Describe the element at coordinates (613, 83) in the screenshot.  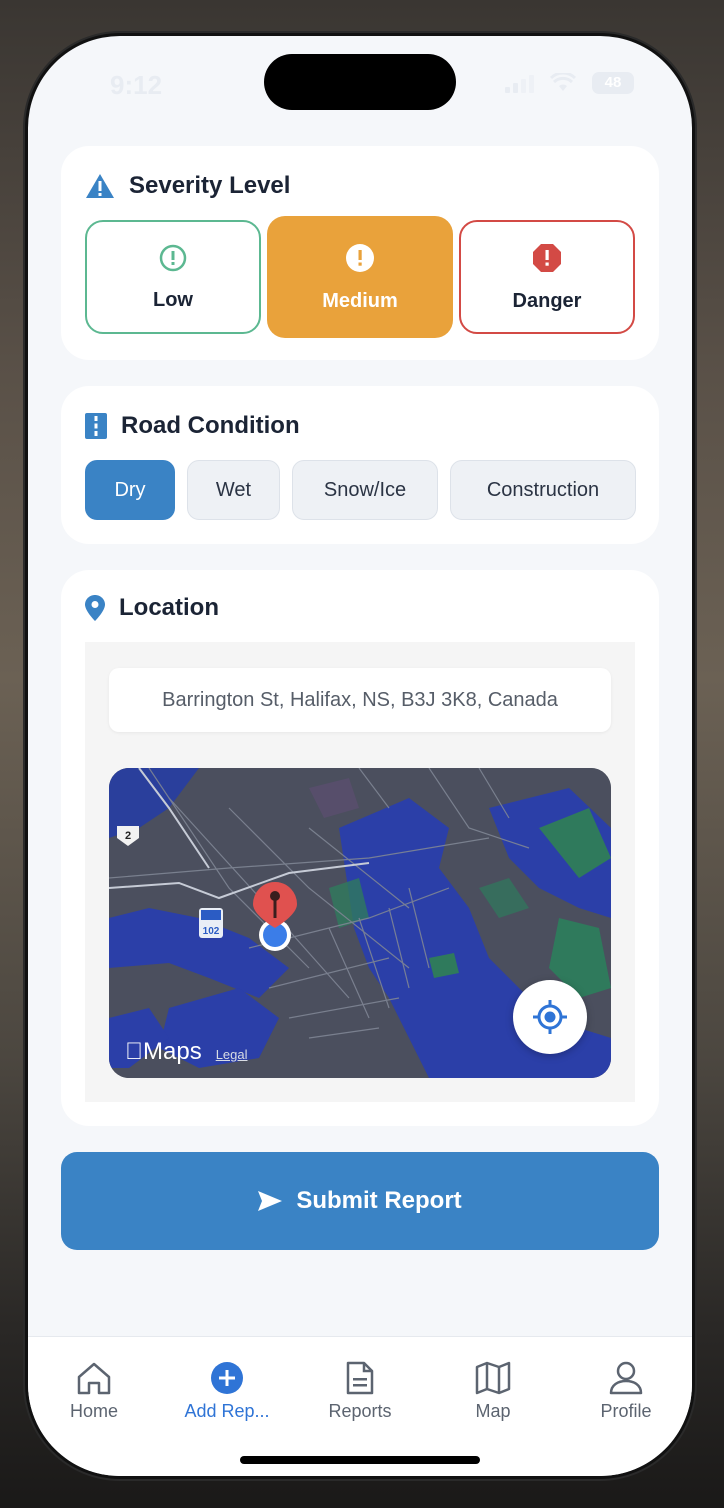
I see `battery-icon: 48` at that location.